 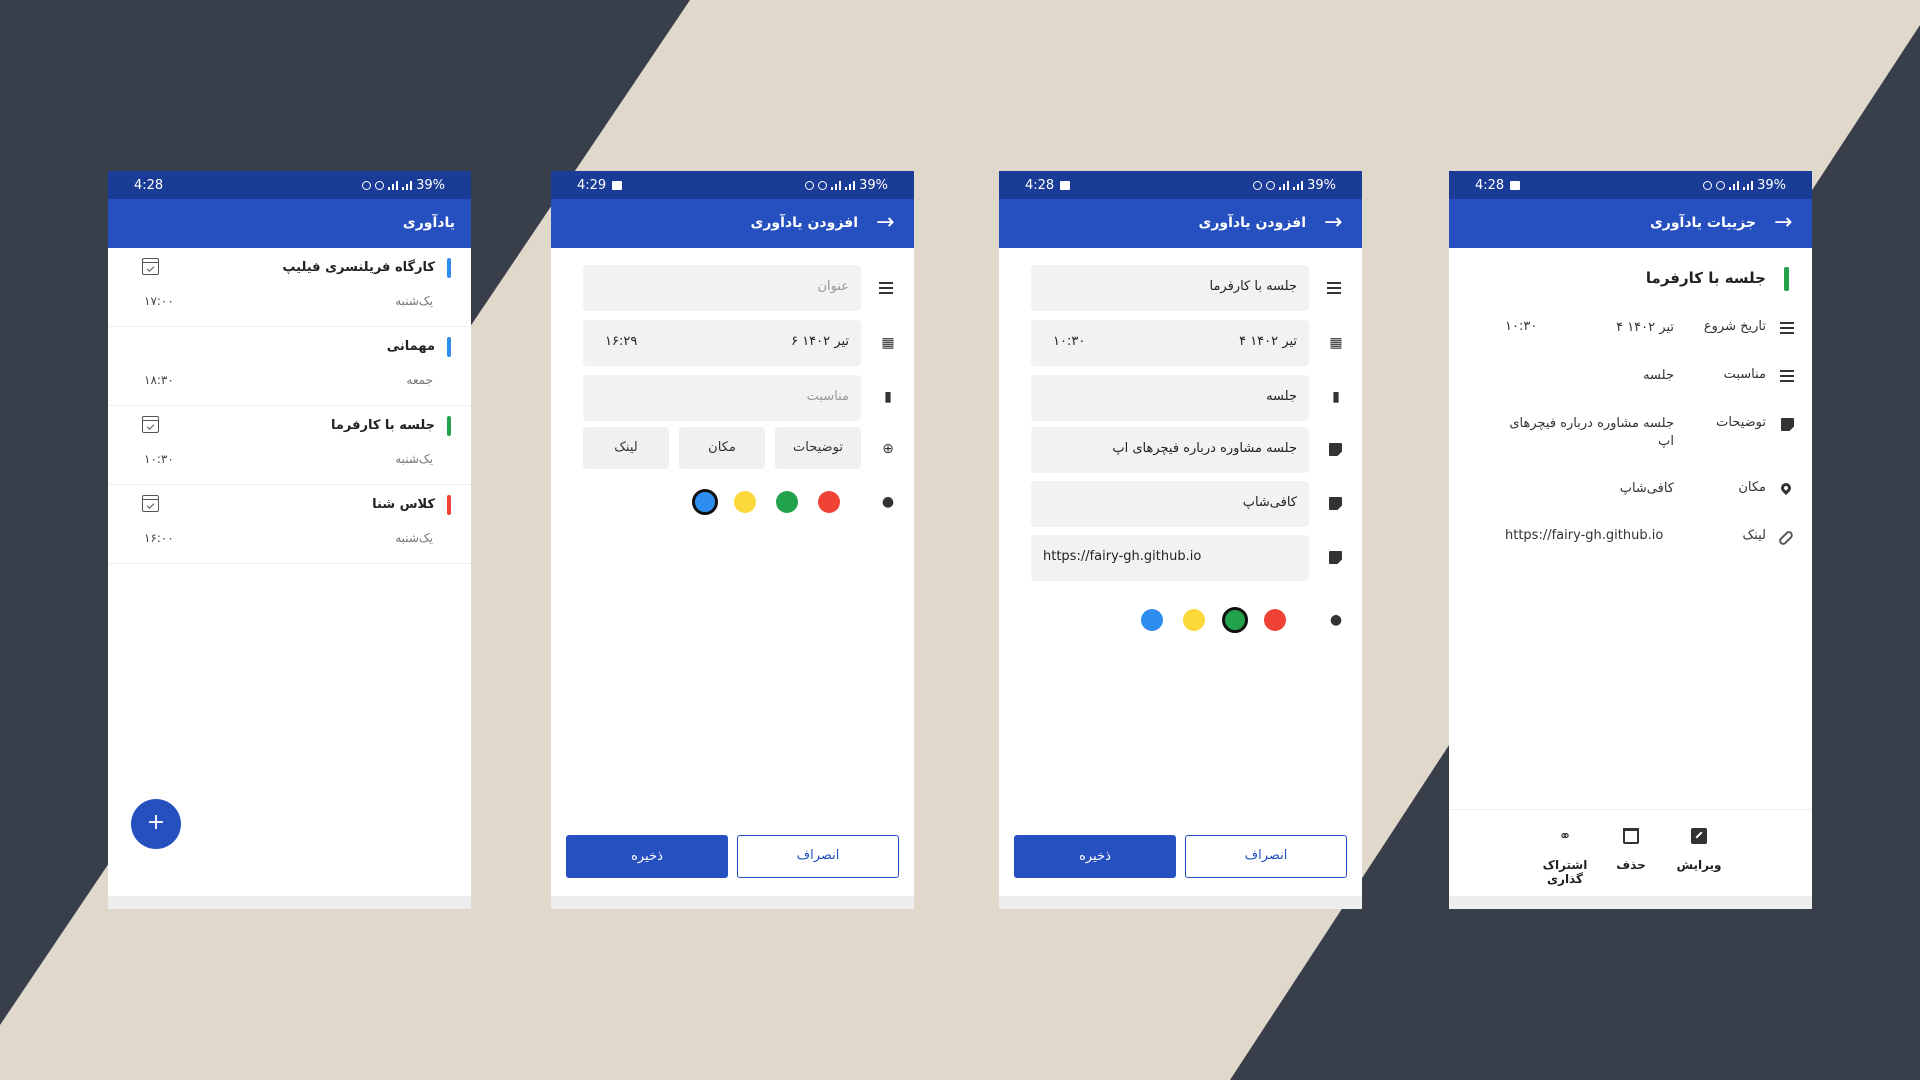 I want to click on date-value: ۴ تیر ۱۴۰۲, so click(x=1268, y=341).